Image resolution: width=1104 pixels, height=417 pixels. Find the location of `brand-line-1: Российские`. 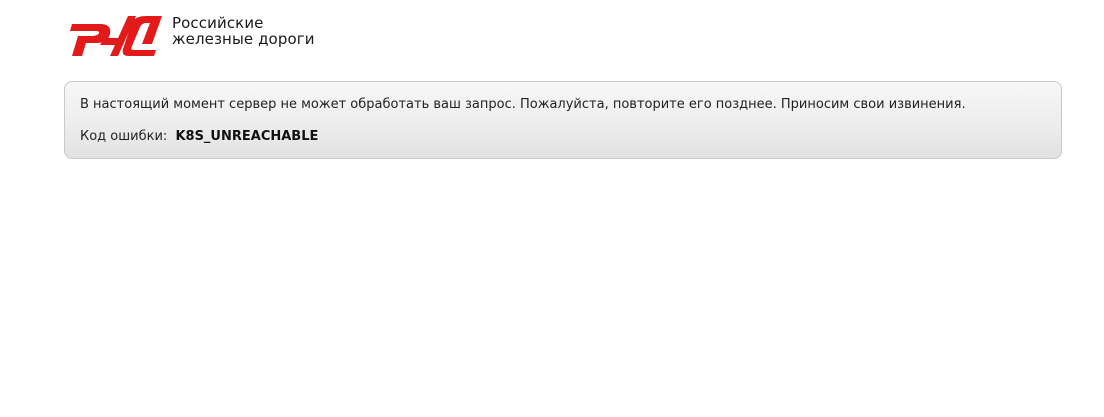

brand-line-1: Российские is located at coordinates (218, 23).